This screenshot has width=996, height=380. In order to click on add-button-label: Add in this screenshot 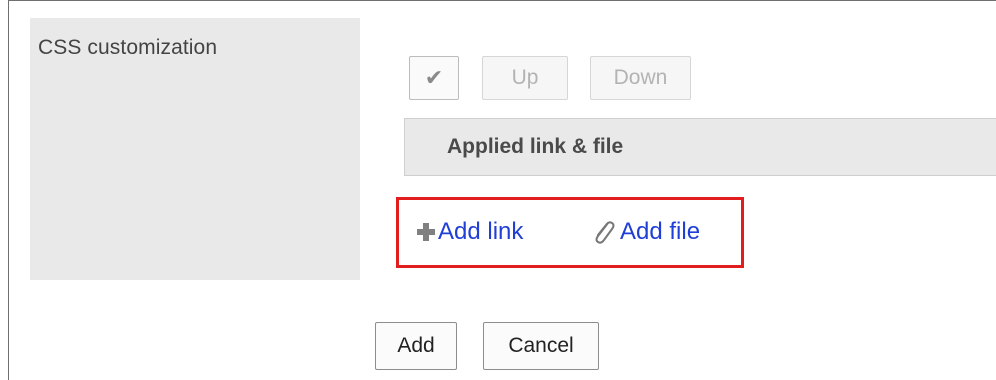, I will do `click(416, 345)`.